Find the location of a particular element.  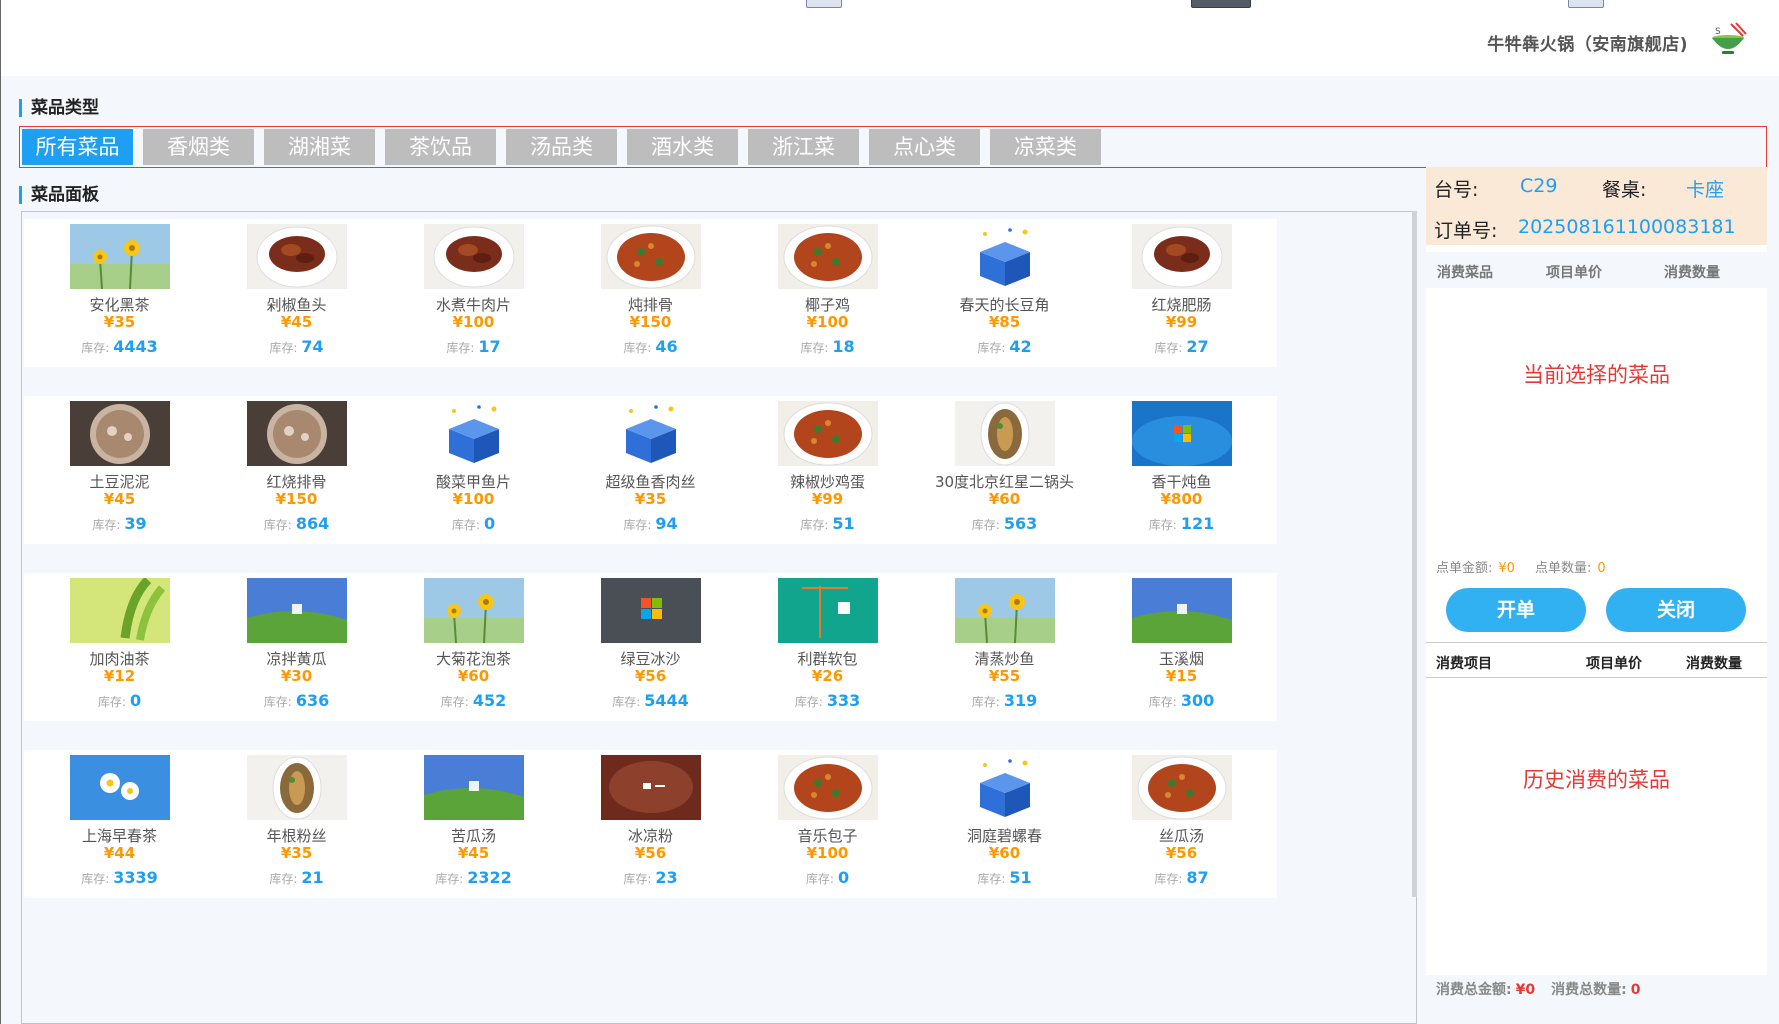

dish-card: 清蒸炒鱼 ¥55 库存: 319 is located at coordinates (1004, 647).